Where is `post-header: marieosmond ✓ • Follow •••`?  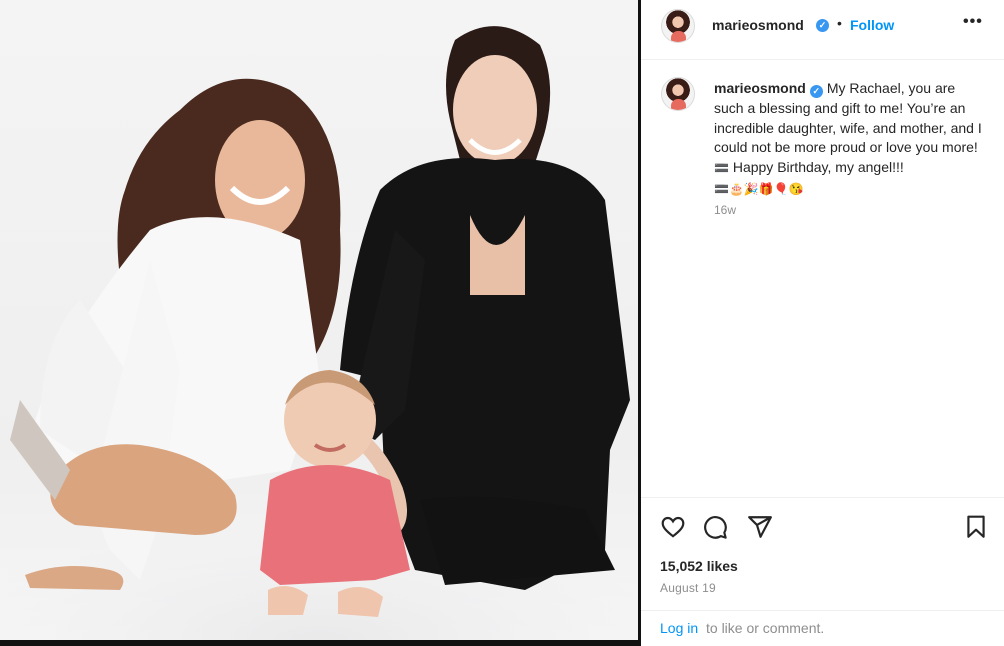 post-header: marieosmond ✓ • Follow ••• is located at coordinates (822, 30).